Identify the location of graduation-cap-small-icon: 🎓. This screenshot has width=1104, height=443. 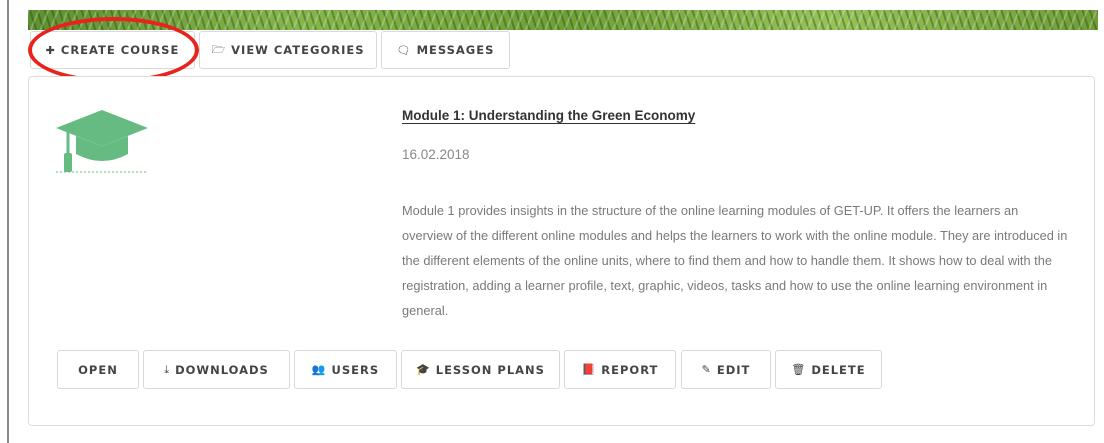
(423, 369).